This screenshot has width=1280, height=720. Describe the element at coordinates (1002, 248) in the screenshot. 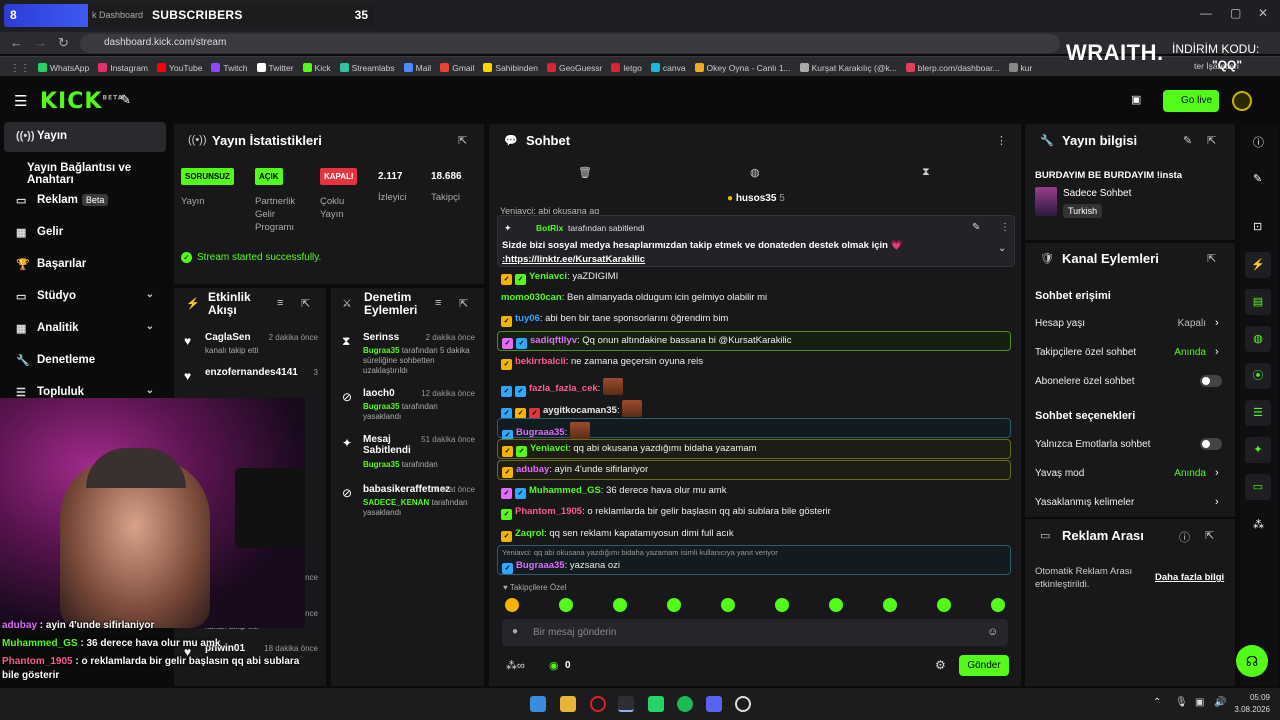

I see `chevron-down-icon: ⌄` at that location.